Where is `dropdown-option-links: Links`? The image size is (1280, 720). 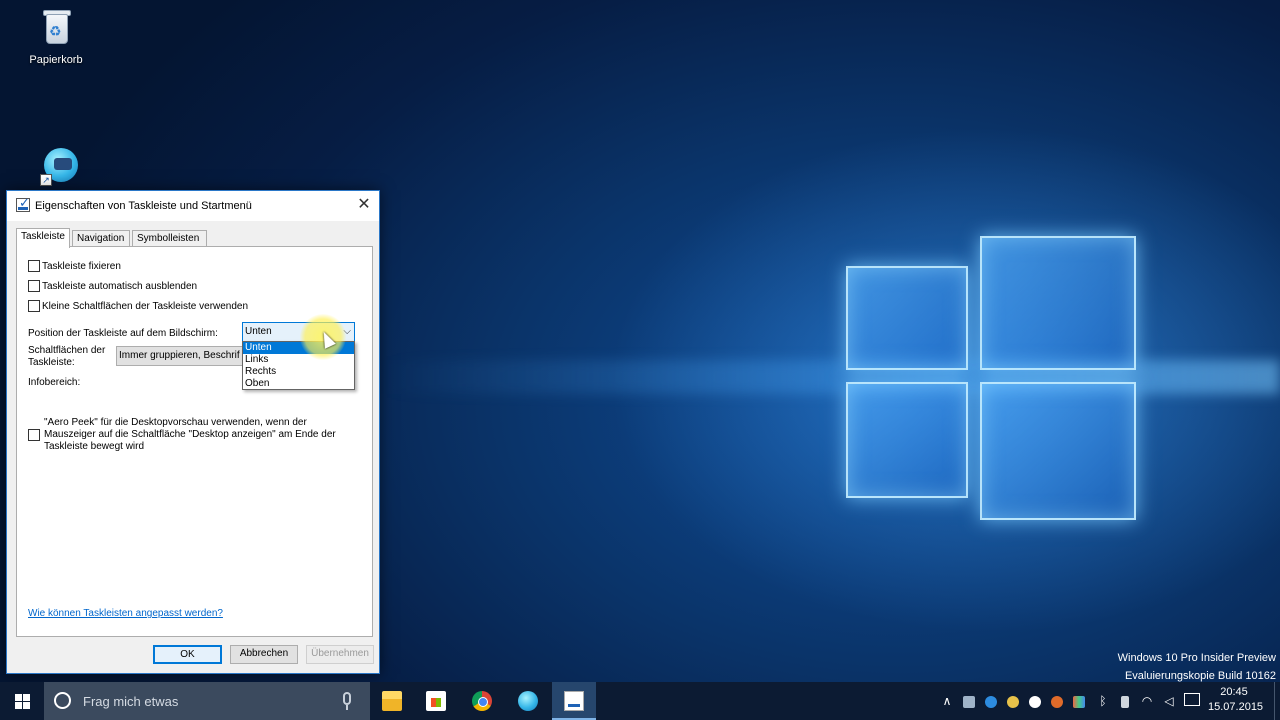
dropdown-option-links: Links is located at coordinates (298, 360).